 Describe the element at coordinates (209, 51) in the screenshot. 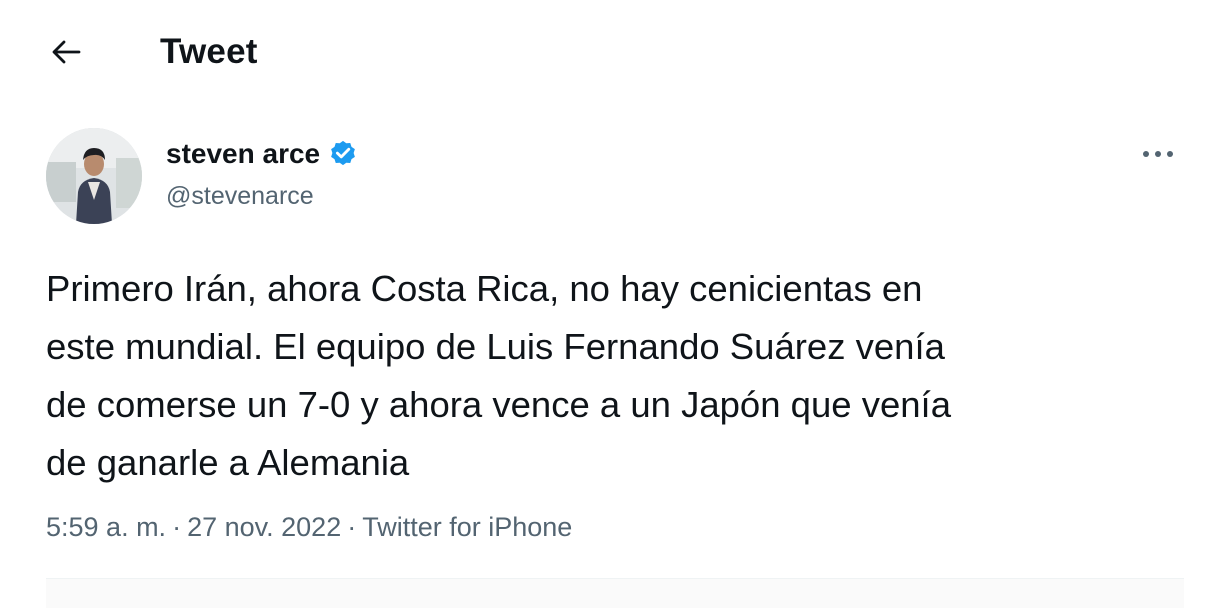

I see `page-title: Tweet` at that location.